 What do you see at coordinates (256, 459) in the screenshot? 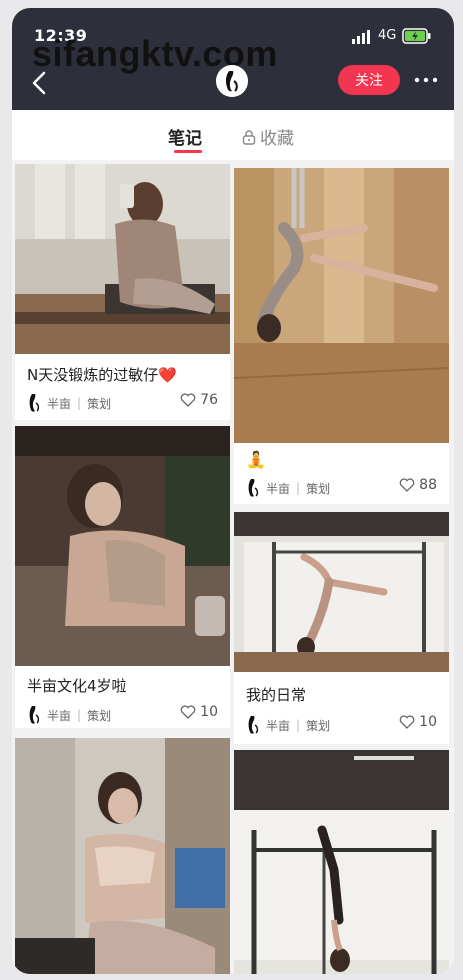
I see `note-emoji: 🧘` at bounding box center [256, 459].